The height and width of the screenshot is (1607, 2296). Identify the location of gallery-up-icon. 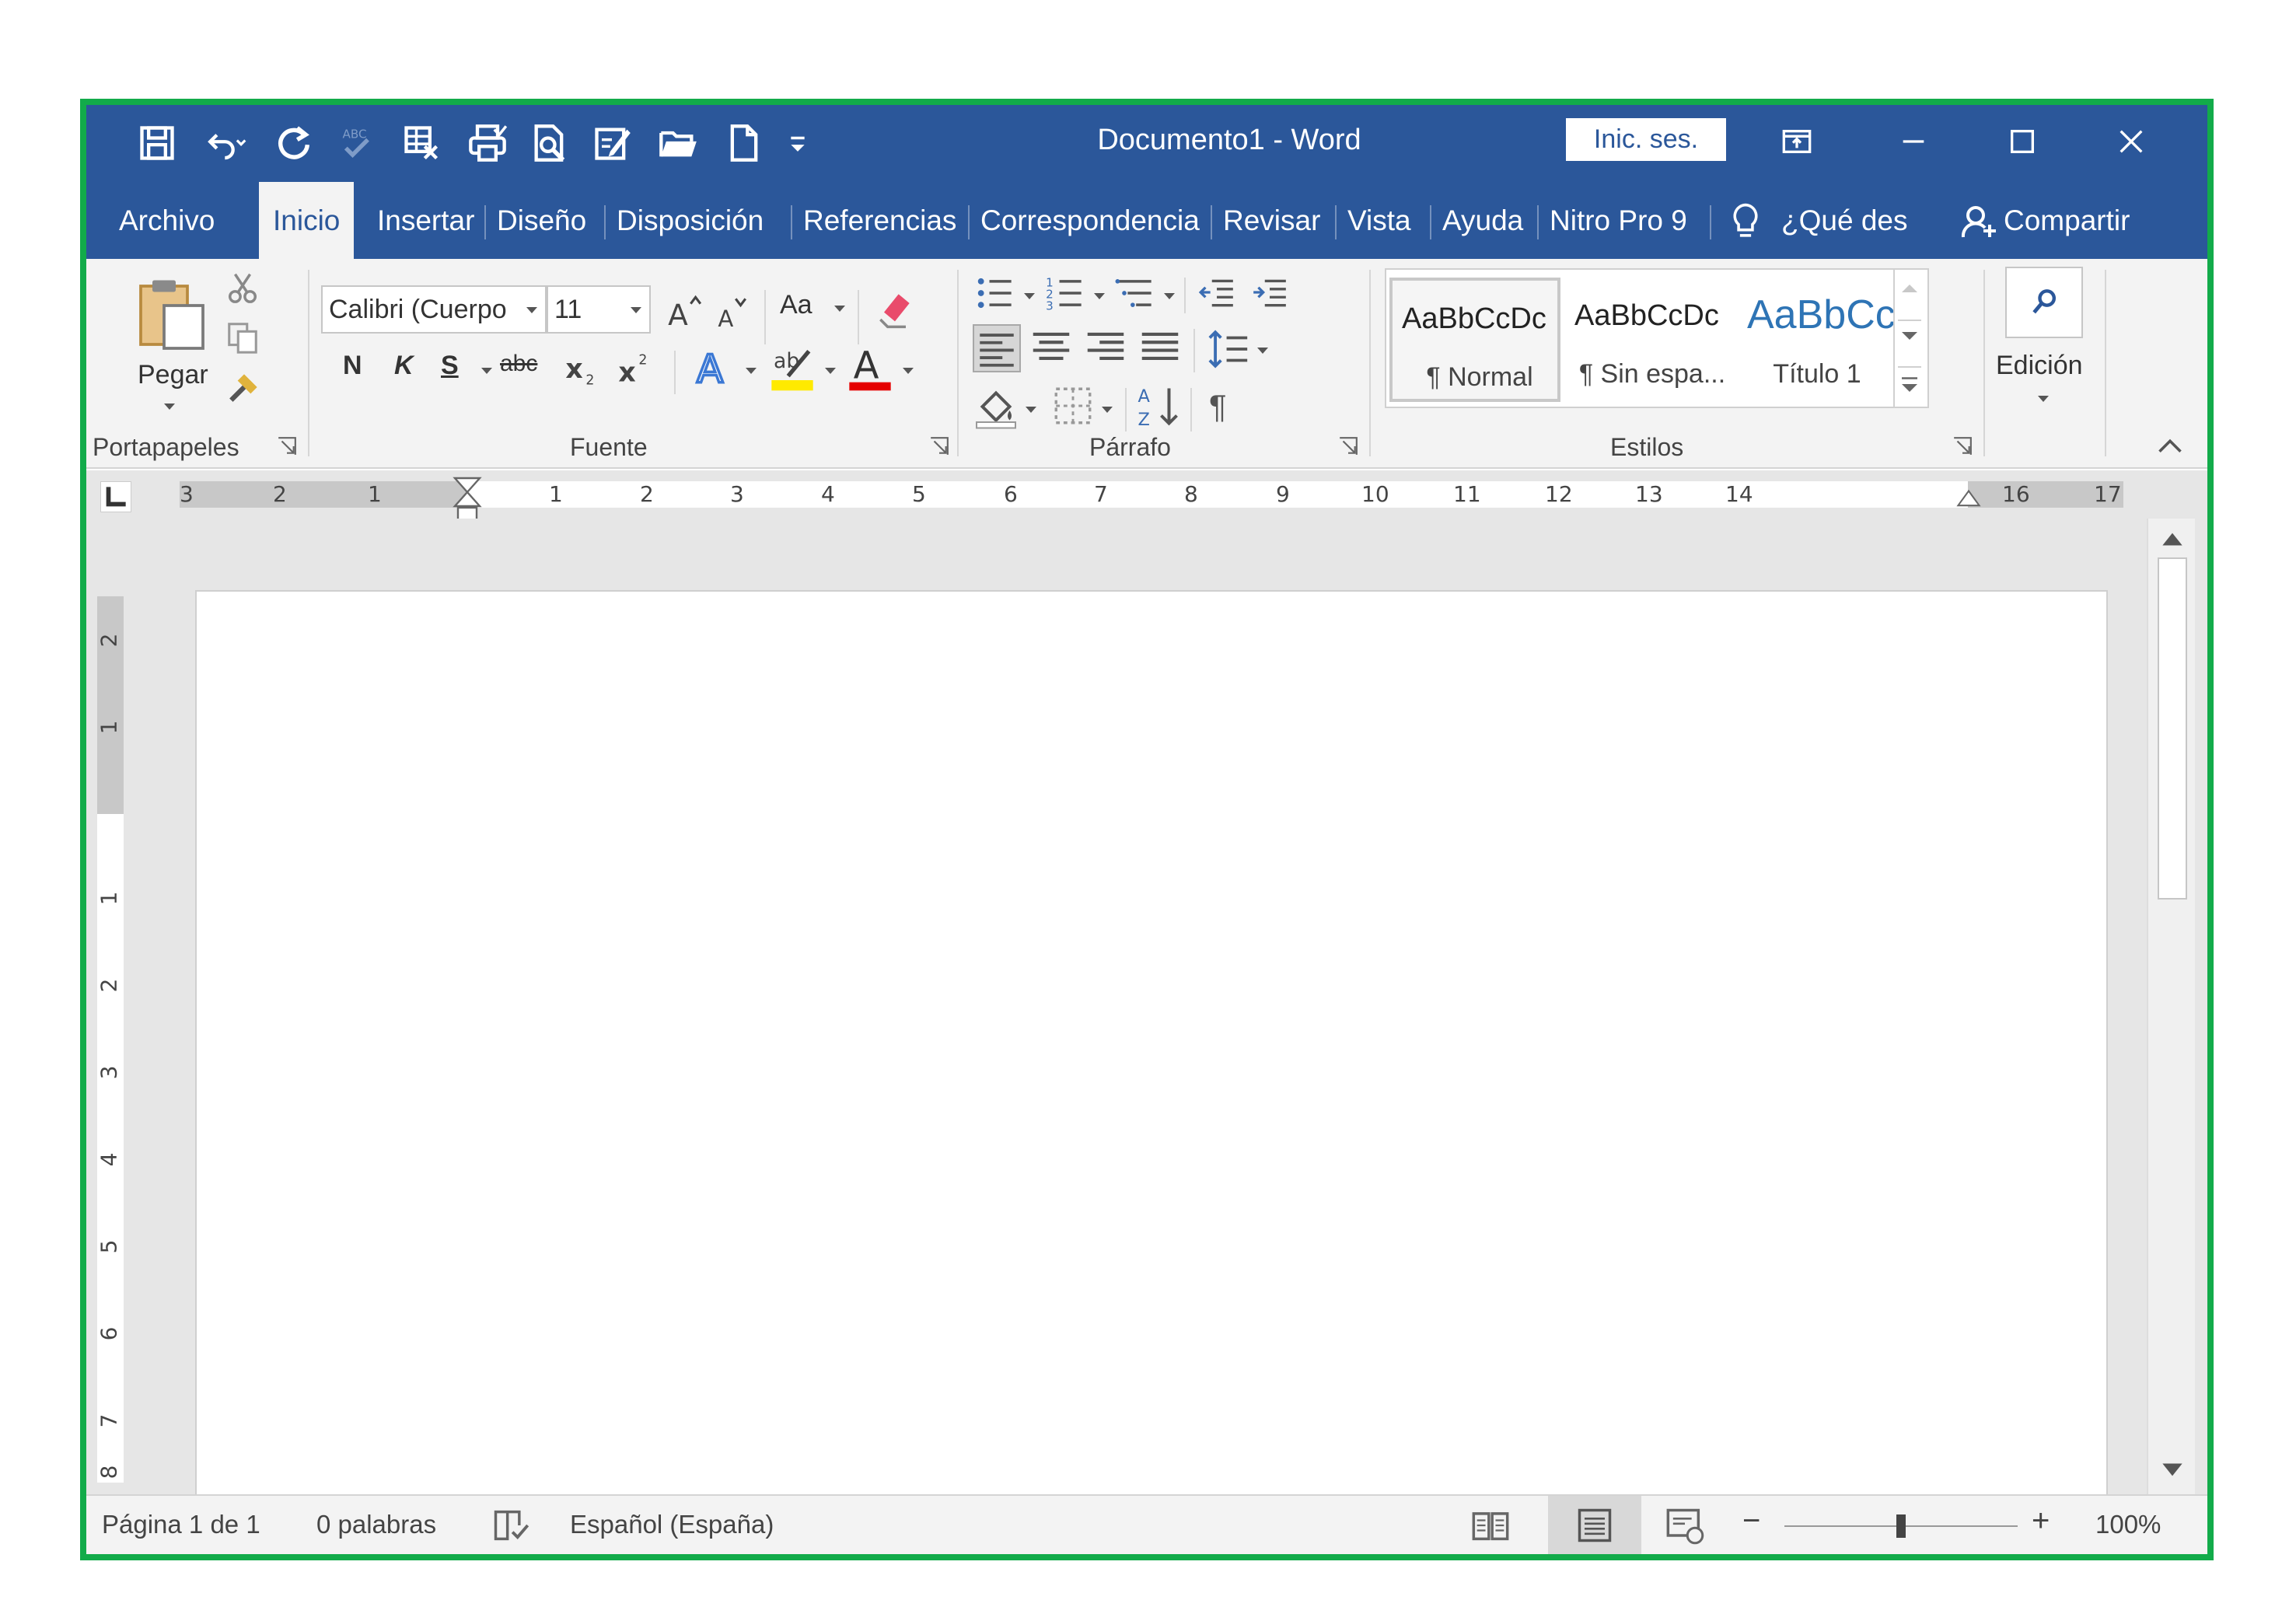
(1909, 288).